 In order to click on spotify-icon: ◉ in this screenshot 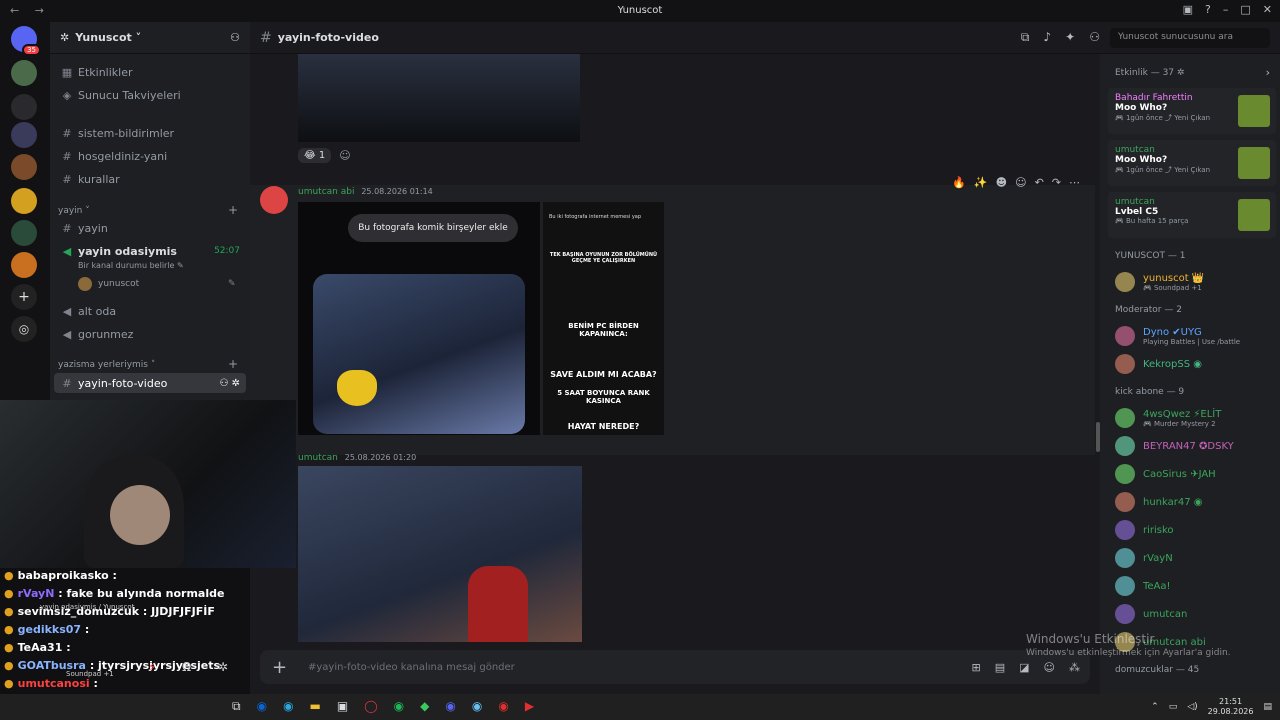, I will do `click(399, 706)`.